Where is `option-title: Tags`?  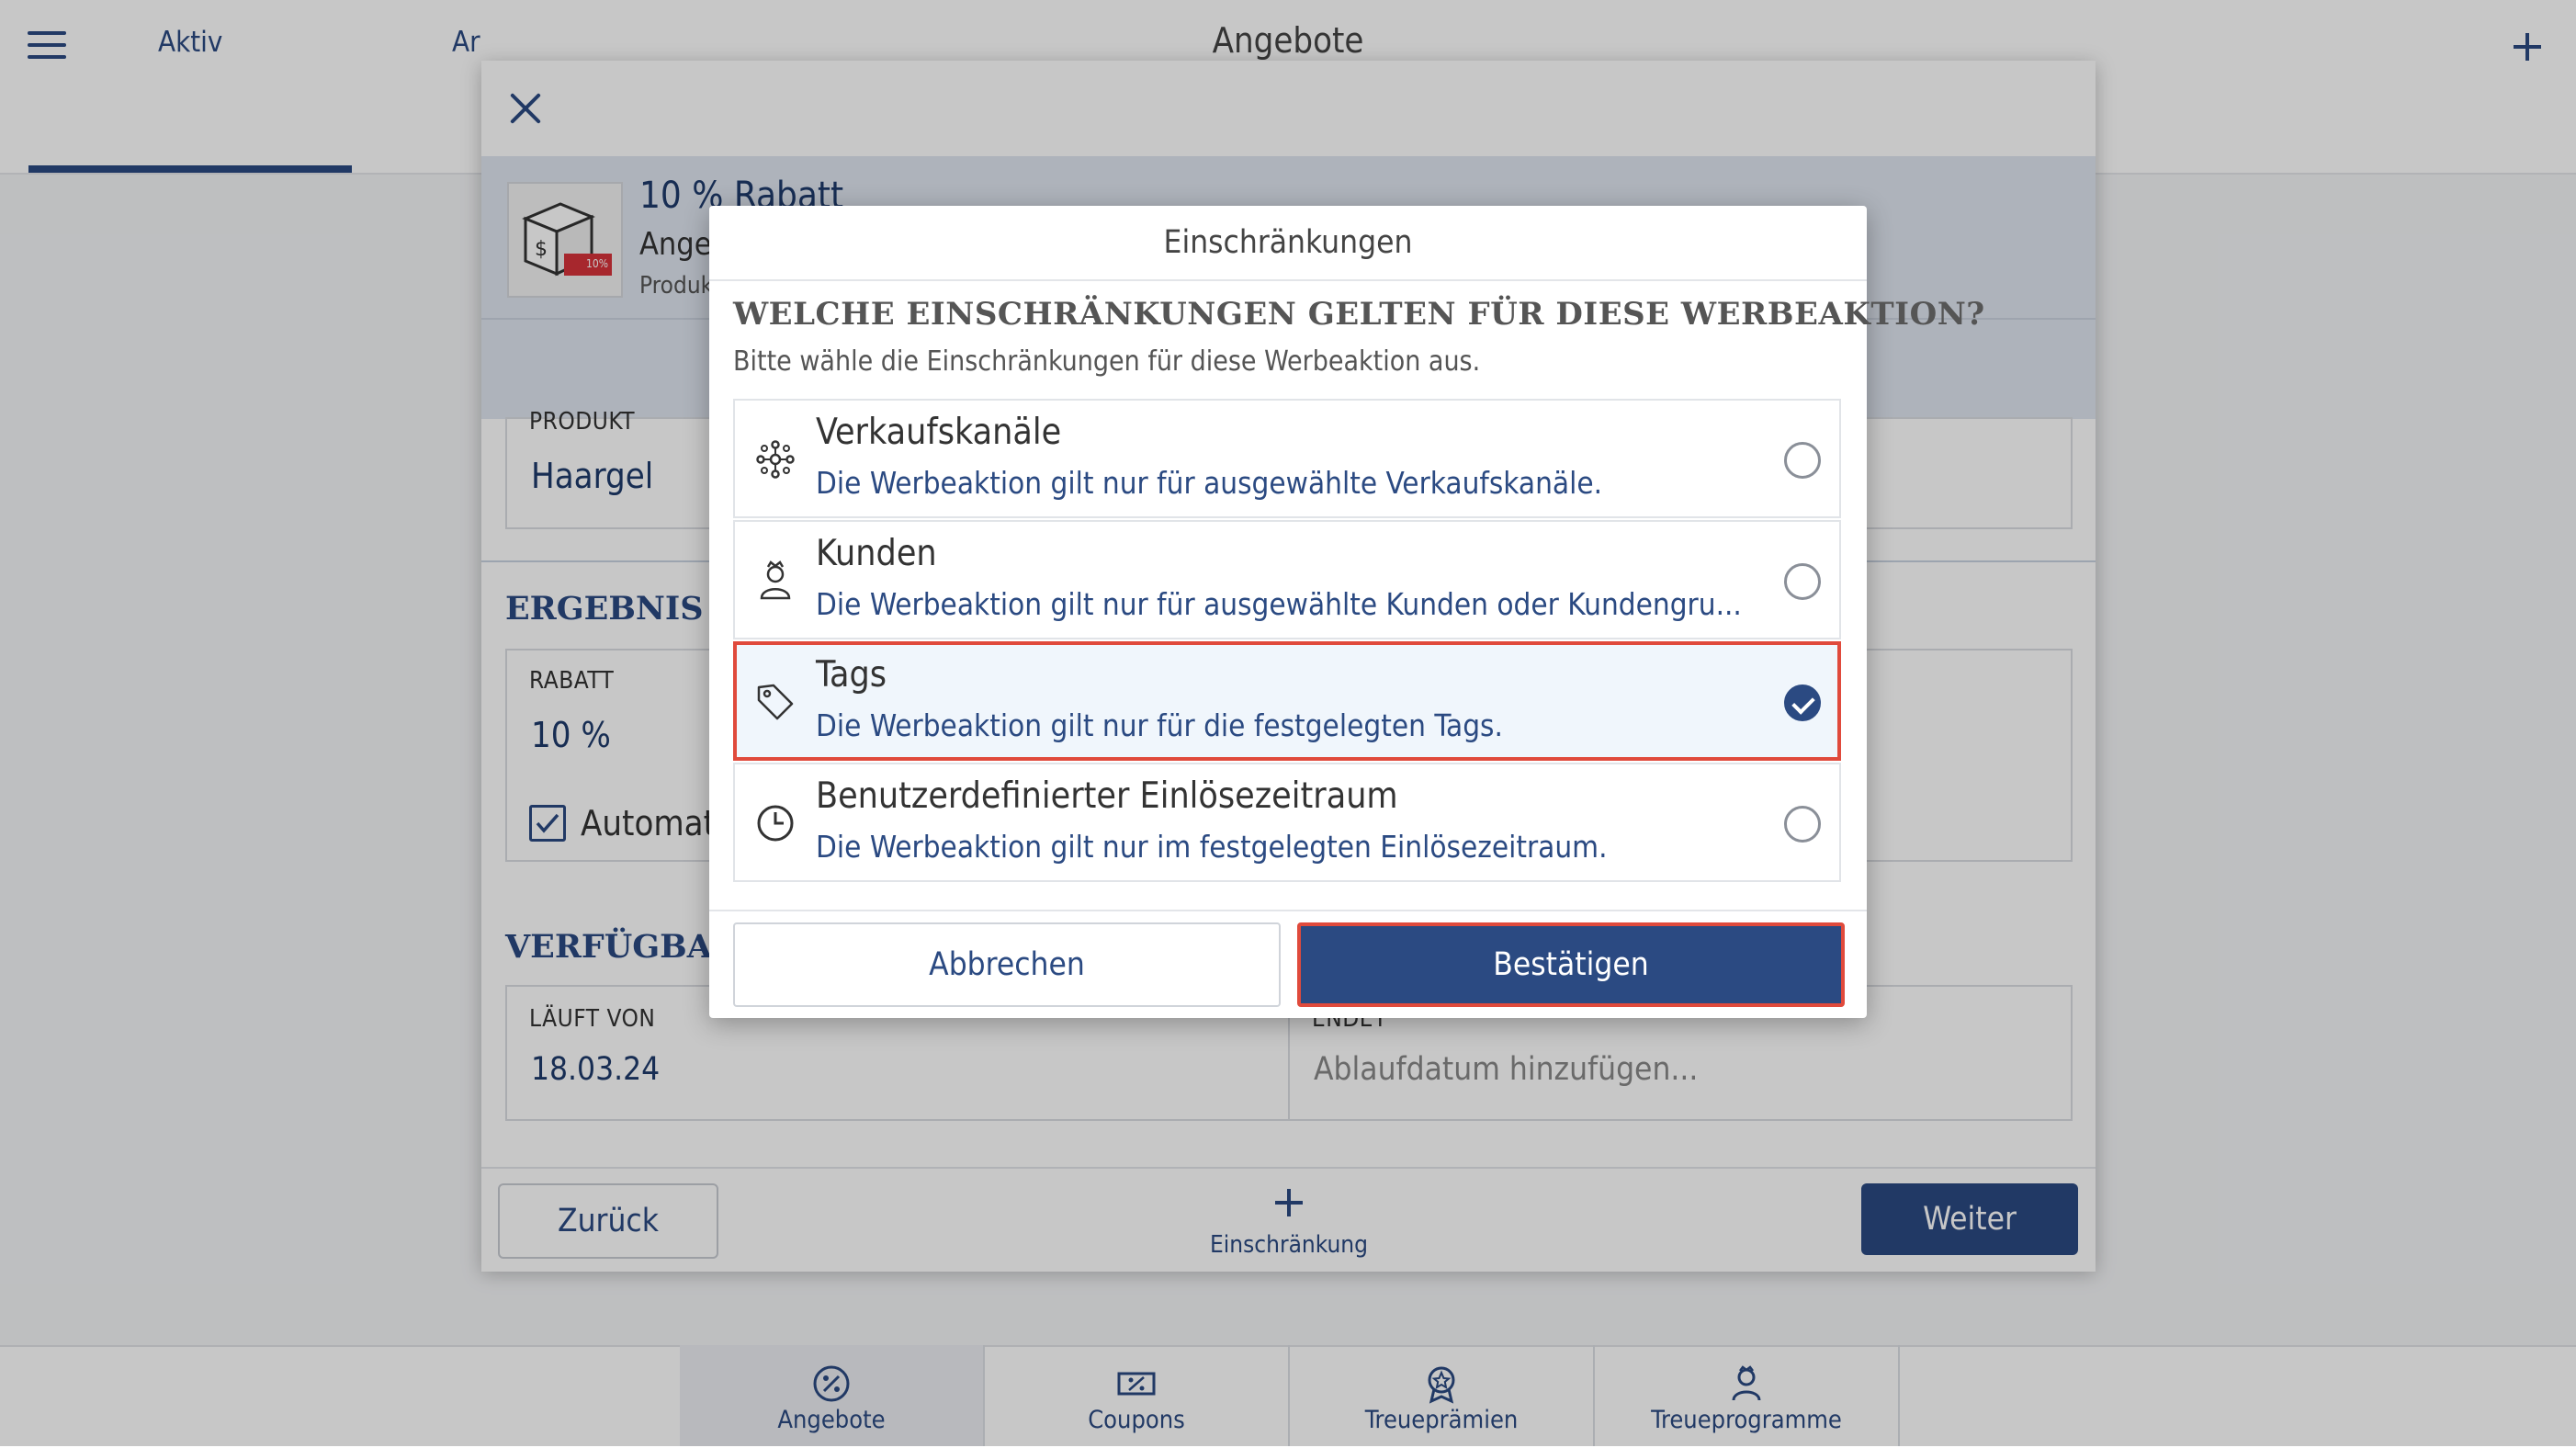
option-title: Tags is located at coordinates (851, 675).